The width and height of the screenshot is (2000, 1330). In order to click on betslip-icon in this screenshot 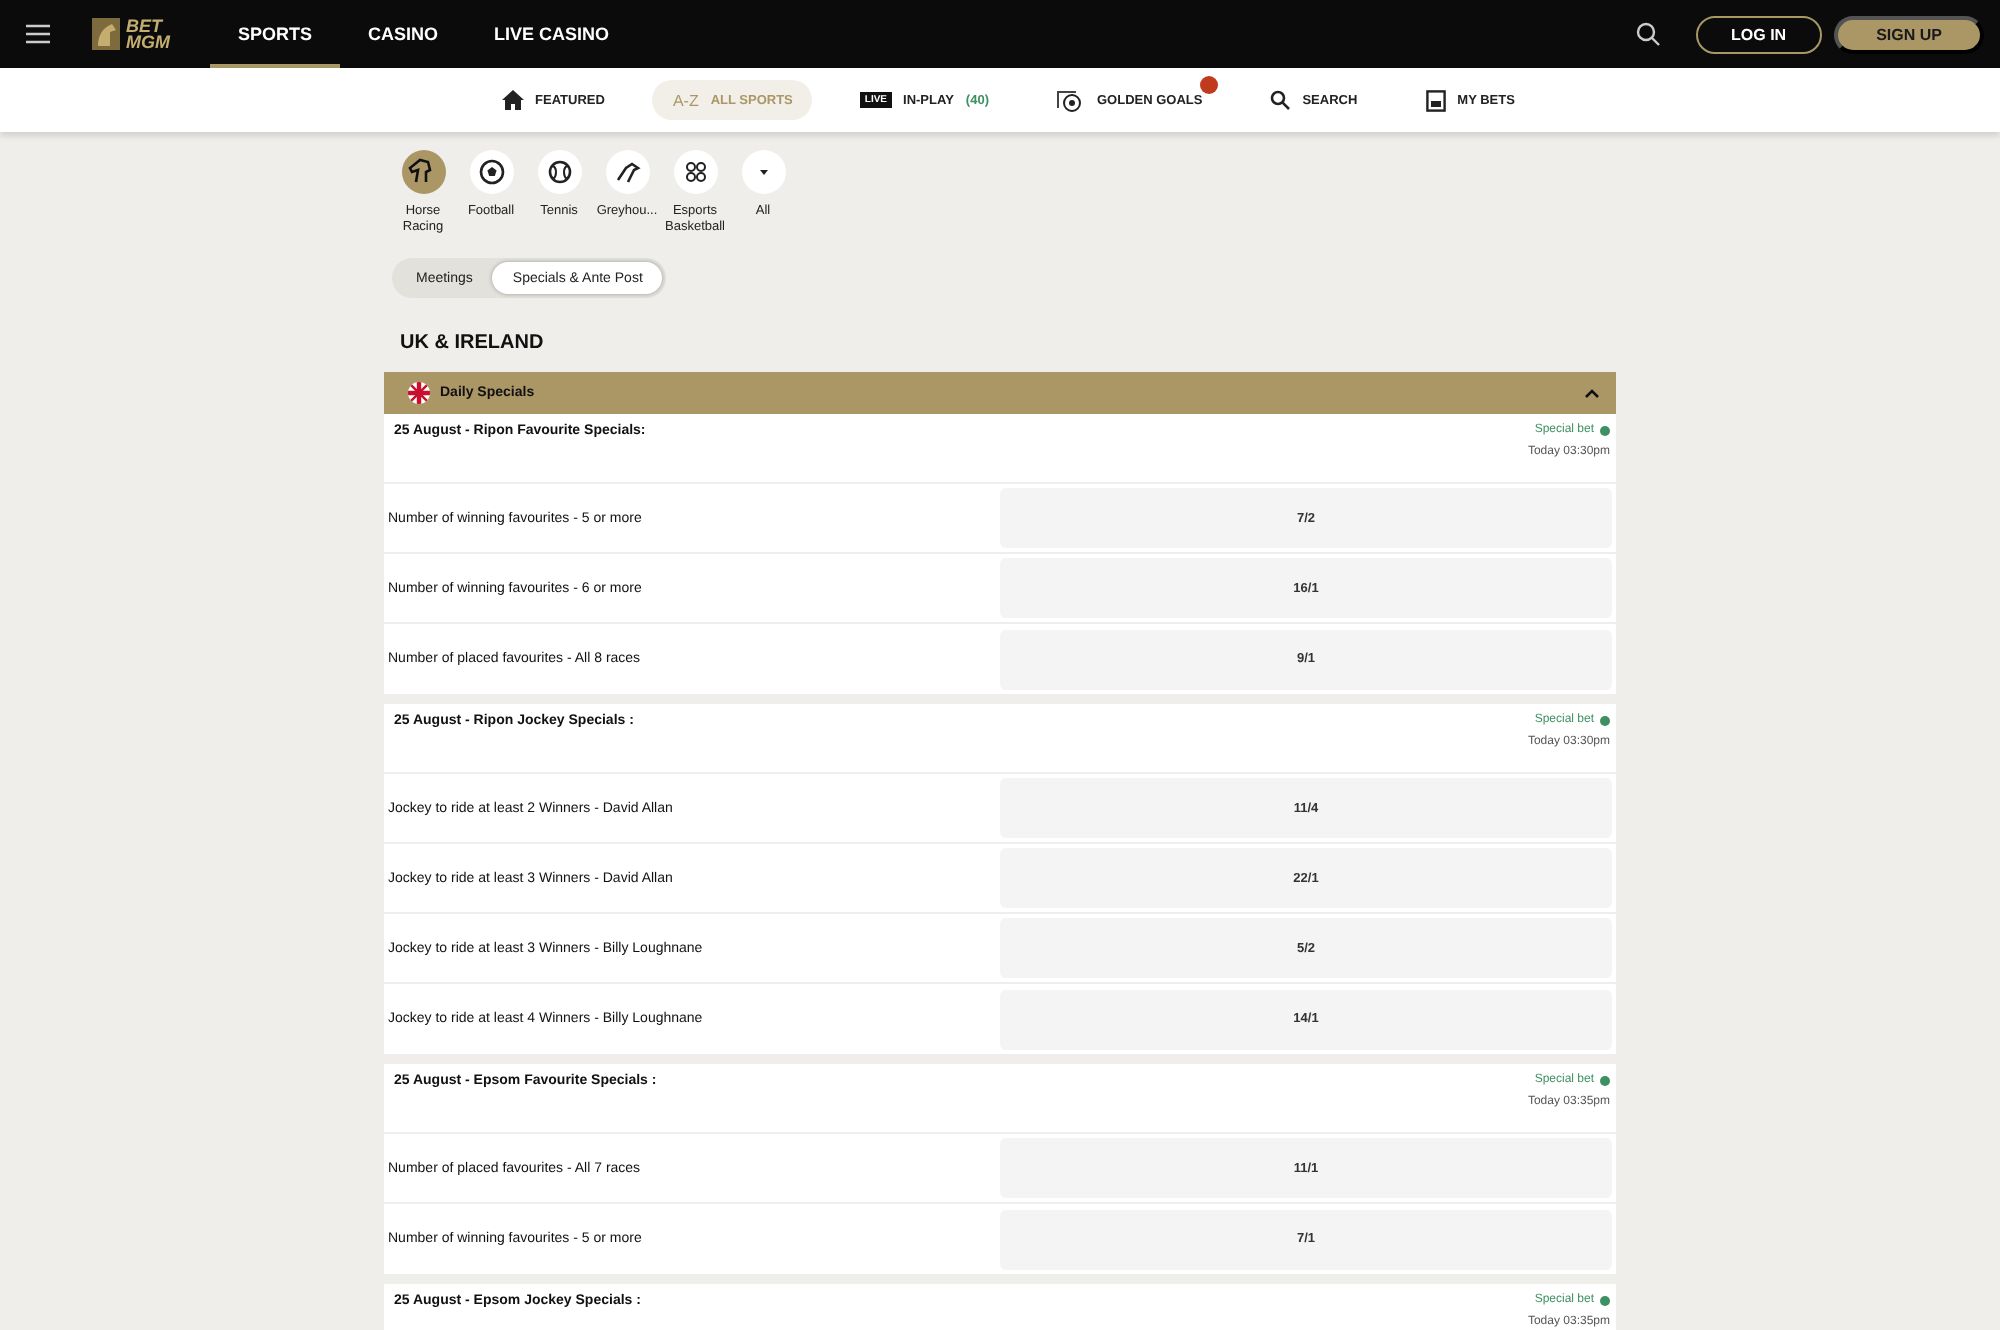, I will do `click(1435, 100)`.